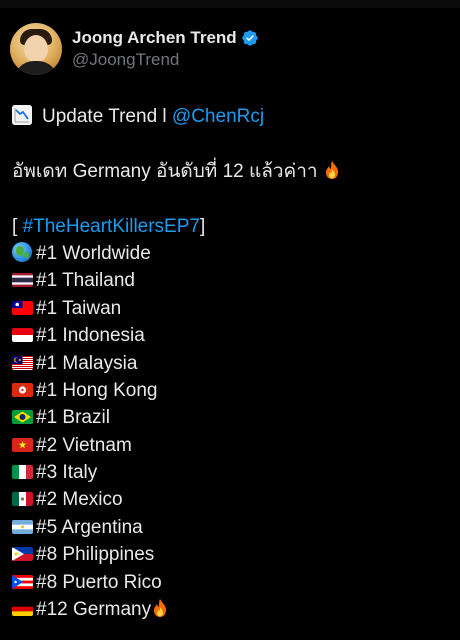 The width and height of the screenshot is (460, 640). I want to click on display-name-row: Joong Archen Trend, so click(165, 38).